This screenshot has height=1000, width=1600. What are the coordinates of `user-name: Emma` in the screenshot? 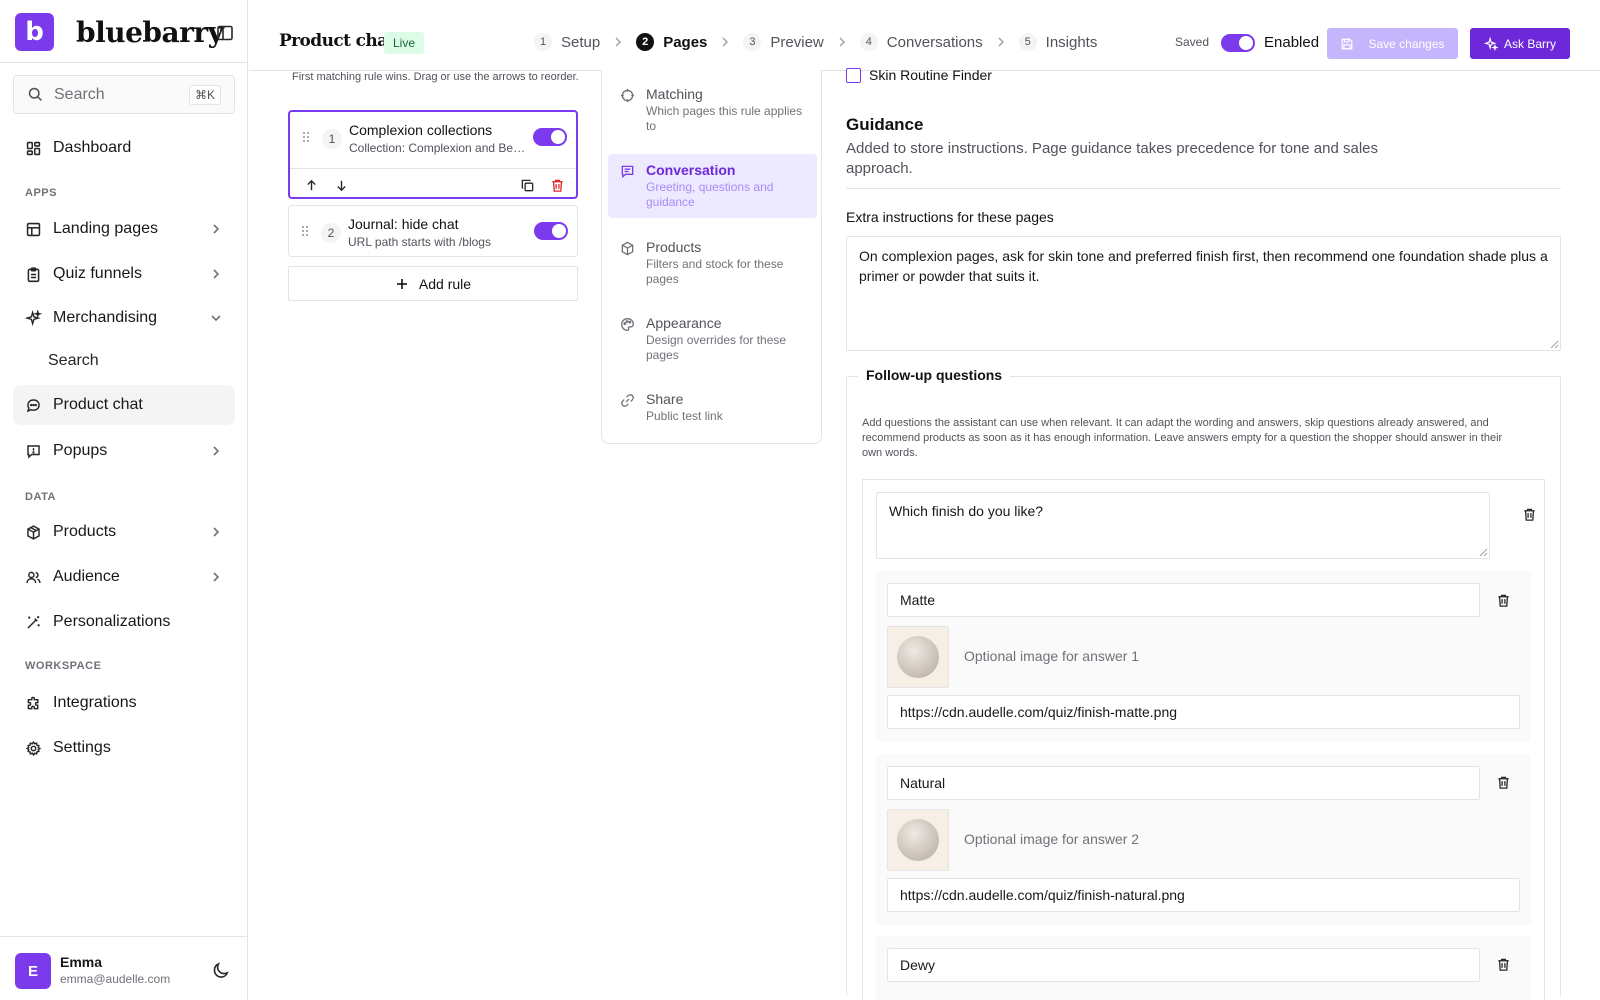 It's located at (81, 962).